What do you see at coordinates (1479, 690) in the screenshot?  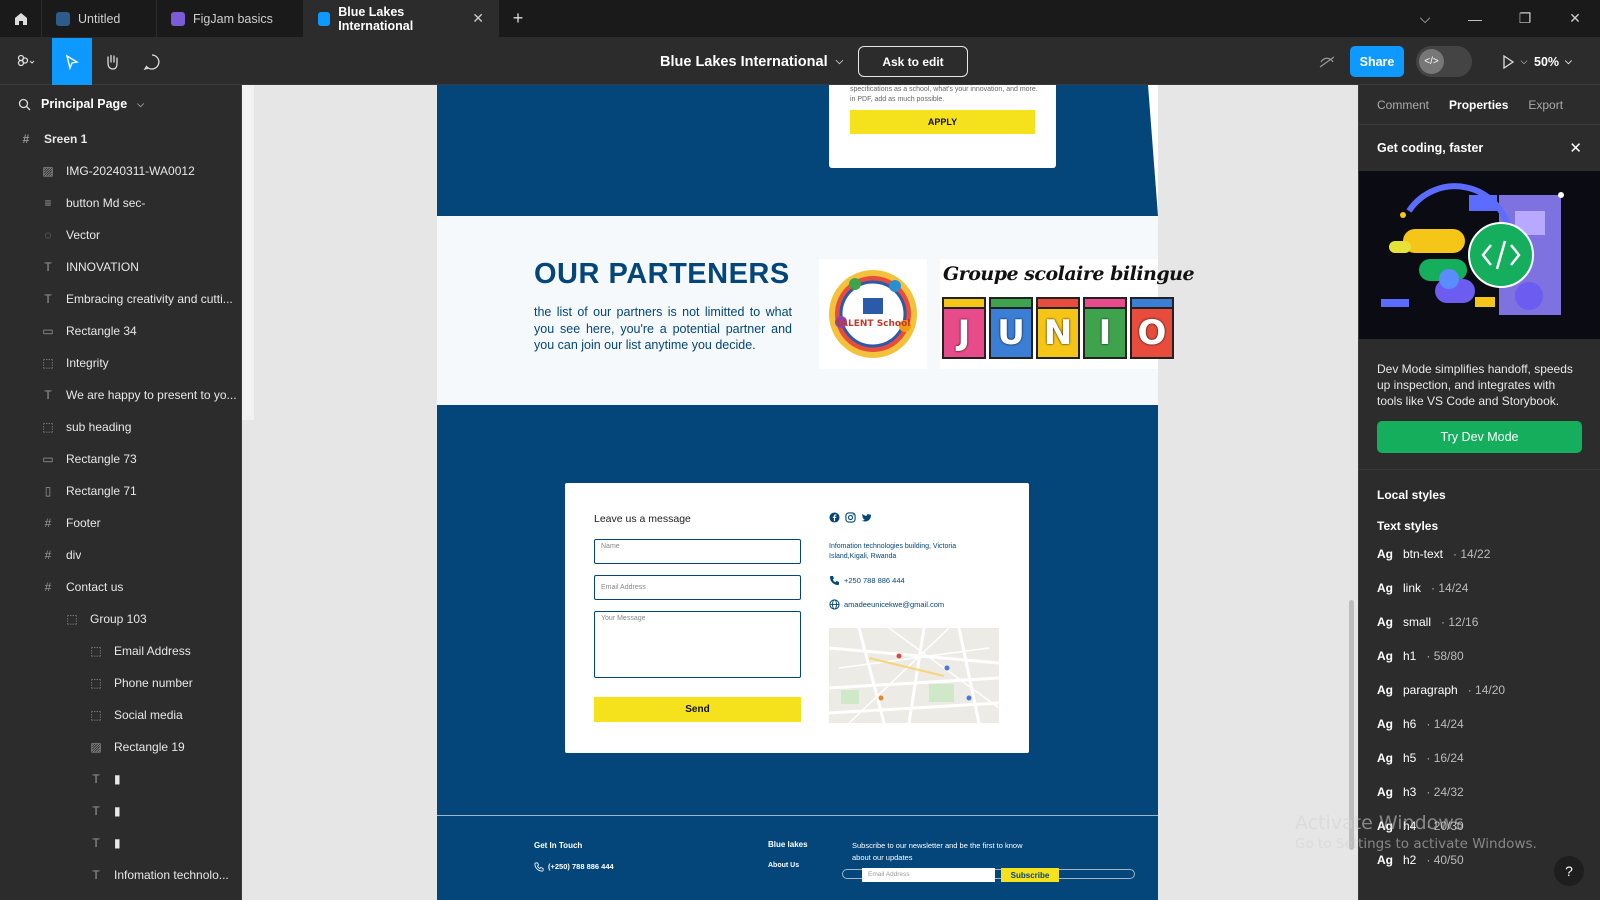 I see `text-style-row: Ag paragraph · 14/20` at bounding box center [1479, 690].